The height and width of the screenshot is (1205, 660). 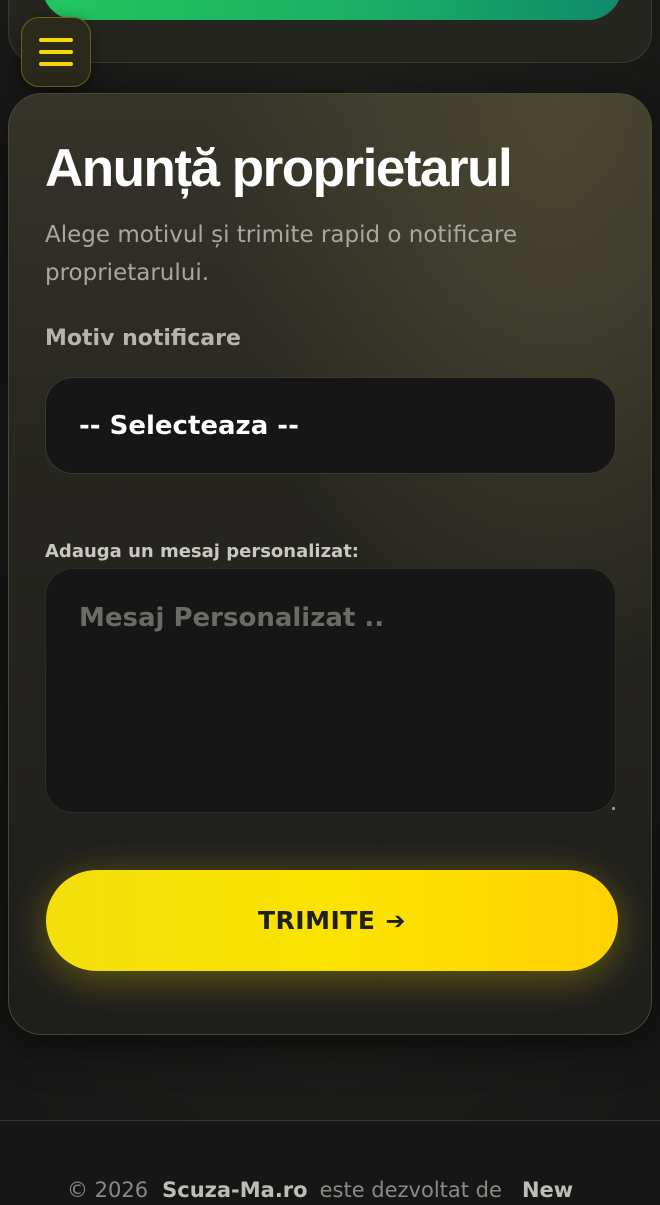 What do you see at coordinates (547, 1190) in the screenshot?
I see `footer-developer-link: New` at bounding box center [547, 1190].